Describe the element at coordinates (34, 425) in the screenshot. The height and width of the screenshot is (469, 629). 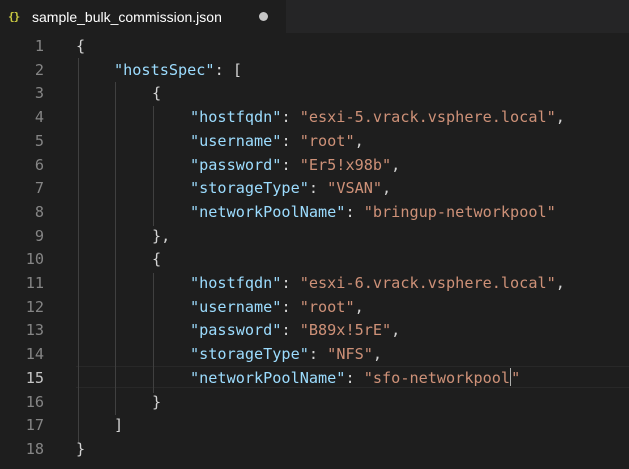
I see `line-number: 17` at that location.